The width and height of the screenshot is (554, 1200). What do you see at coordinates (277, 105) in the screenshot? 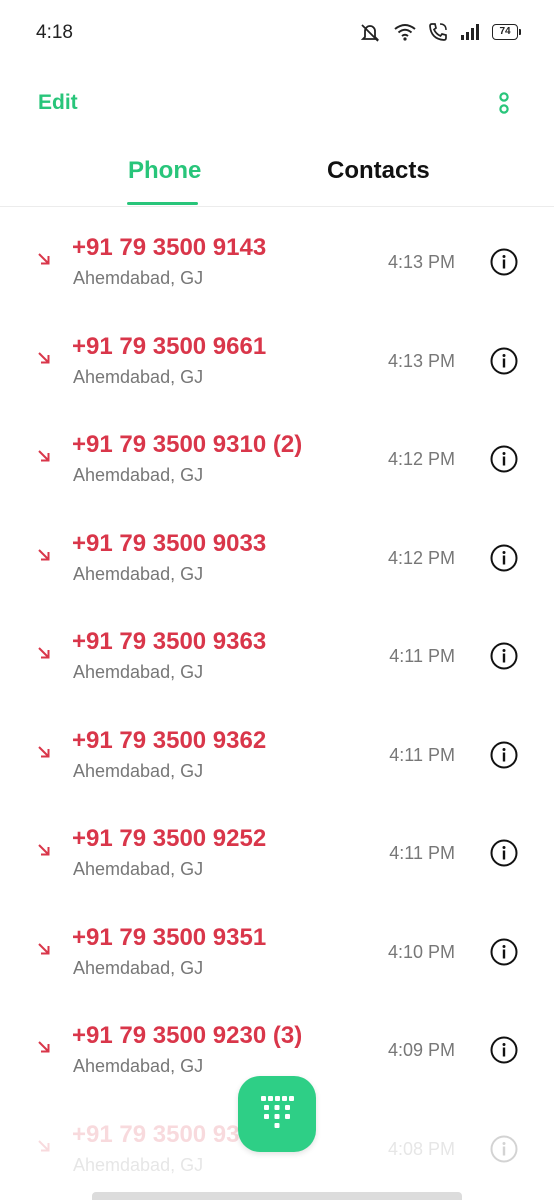
I see `top-bar: Edit` at bounding box center [277, 105].